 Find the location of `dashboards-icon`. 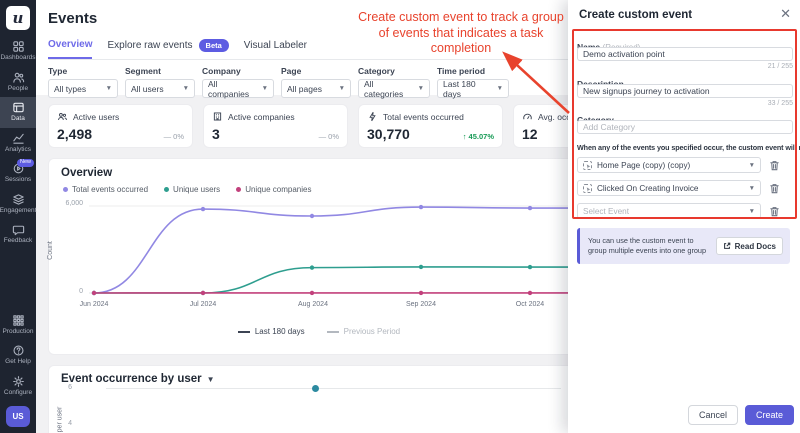

dashboards-icon is located at coordinates (18, 46).